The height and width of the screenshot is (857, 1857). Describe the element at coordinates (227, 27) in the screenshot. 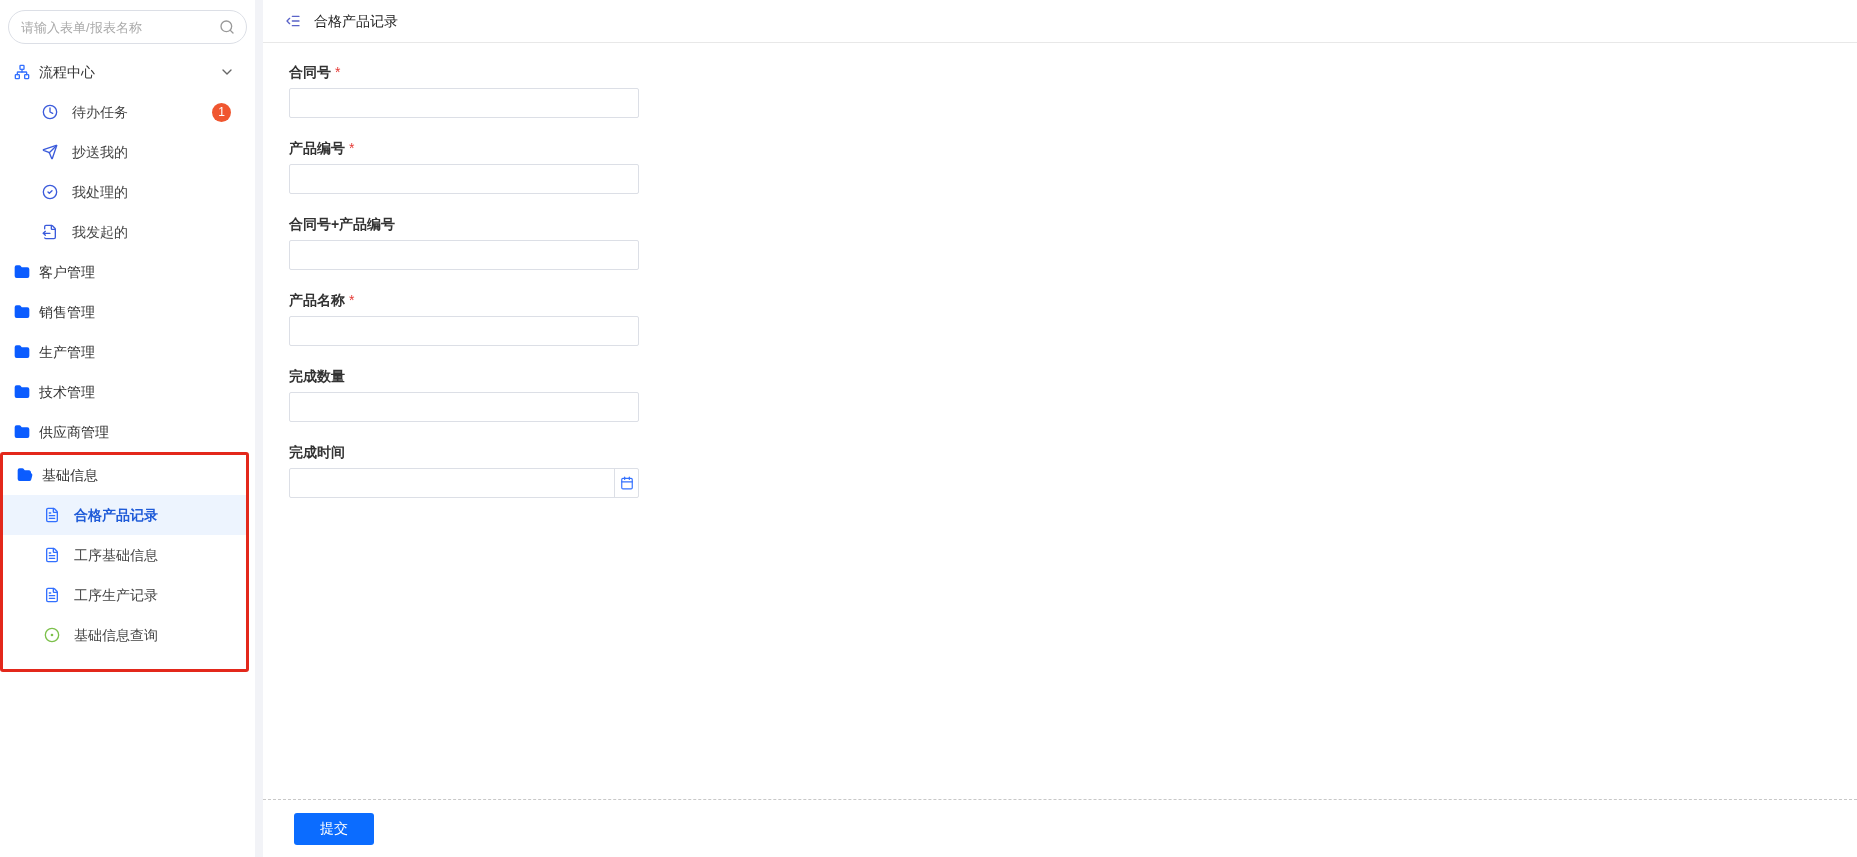

I see `search-icon` at that location.